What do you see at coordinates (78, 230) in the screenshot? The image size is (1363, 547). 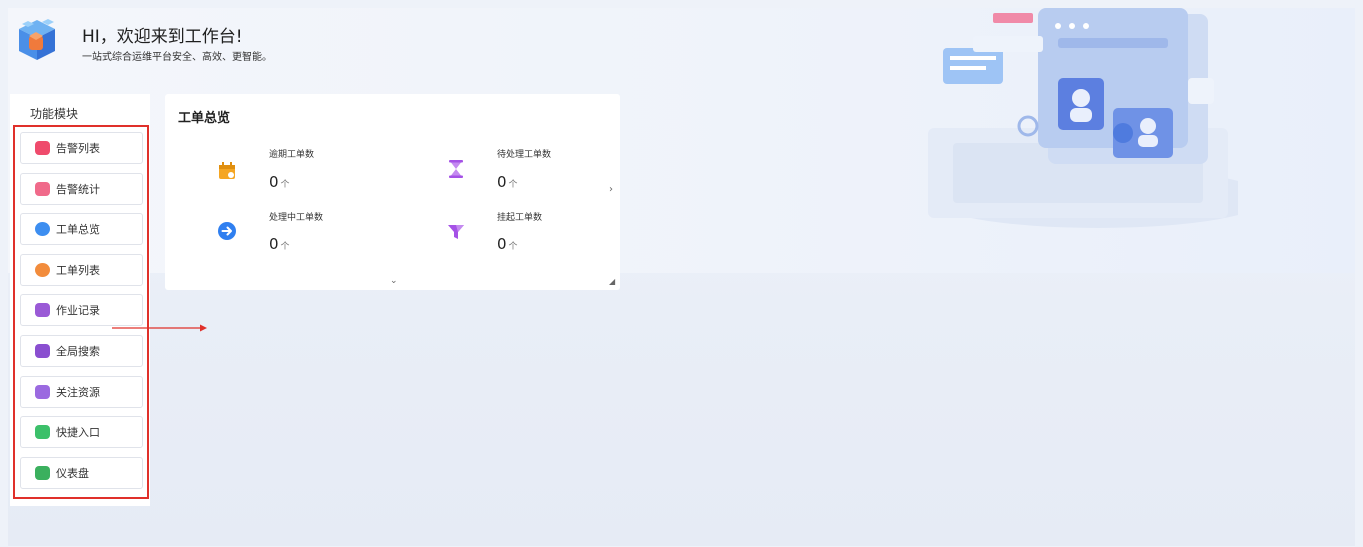 I see `module-item-label: 工单总览` at bounding box center [78, 230].